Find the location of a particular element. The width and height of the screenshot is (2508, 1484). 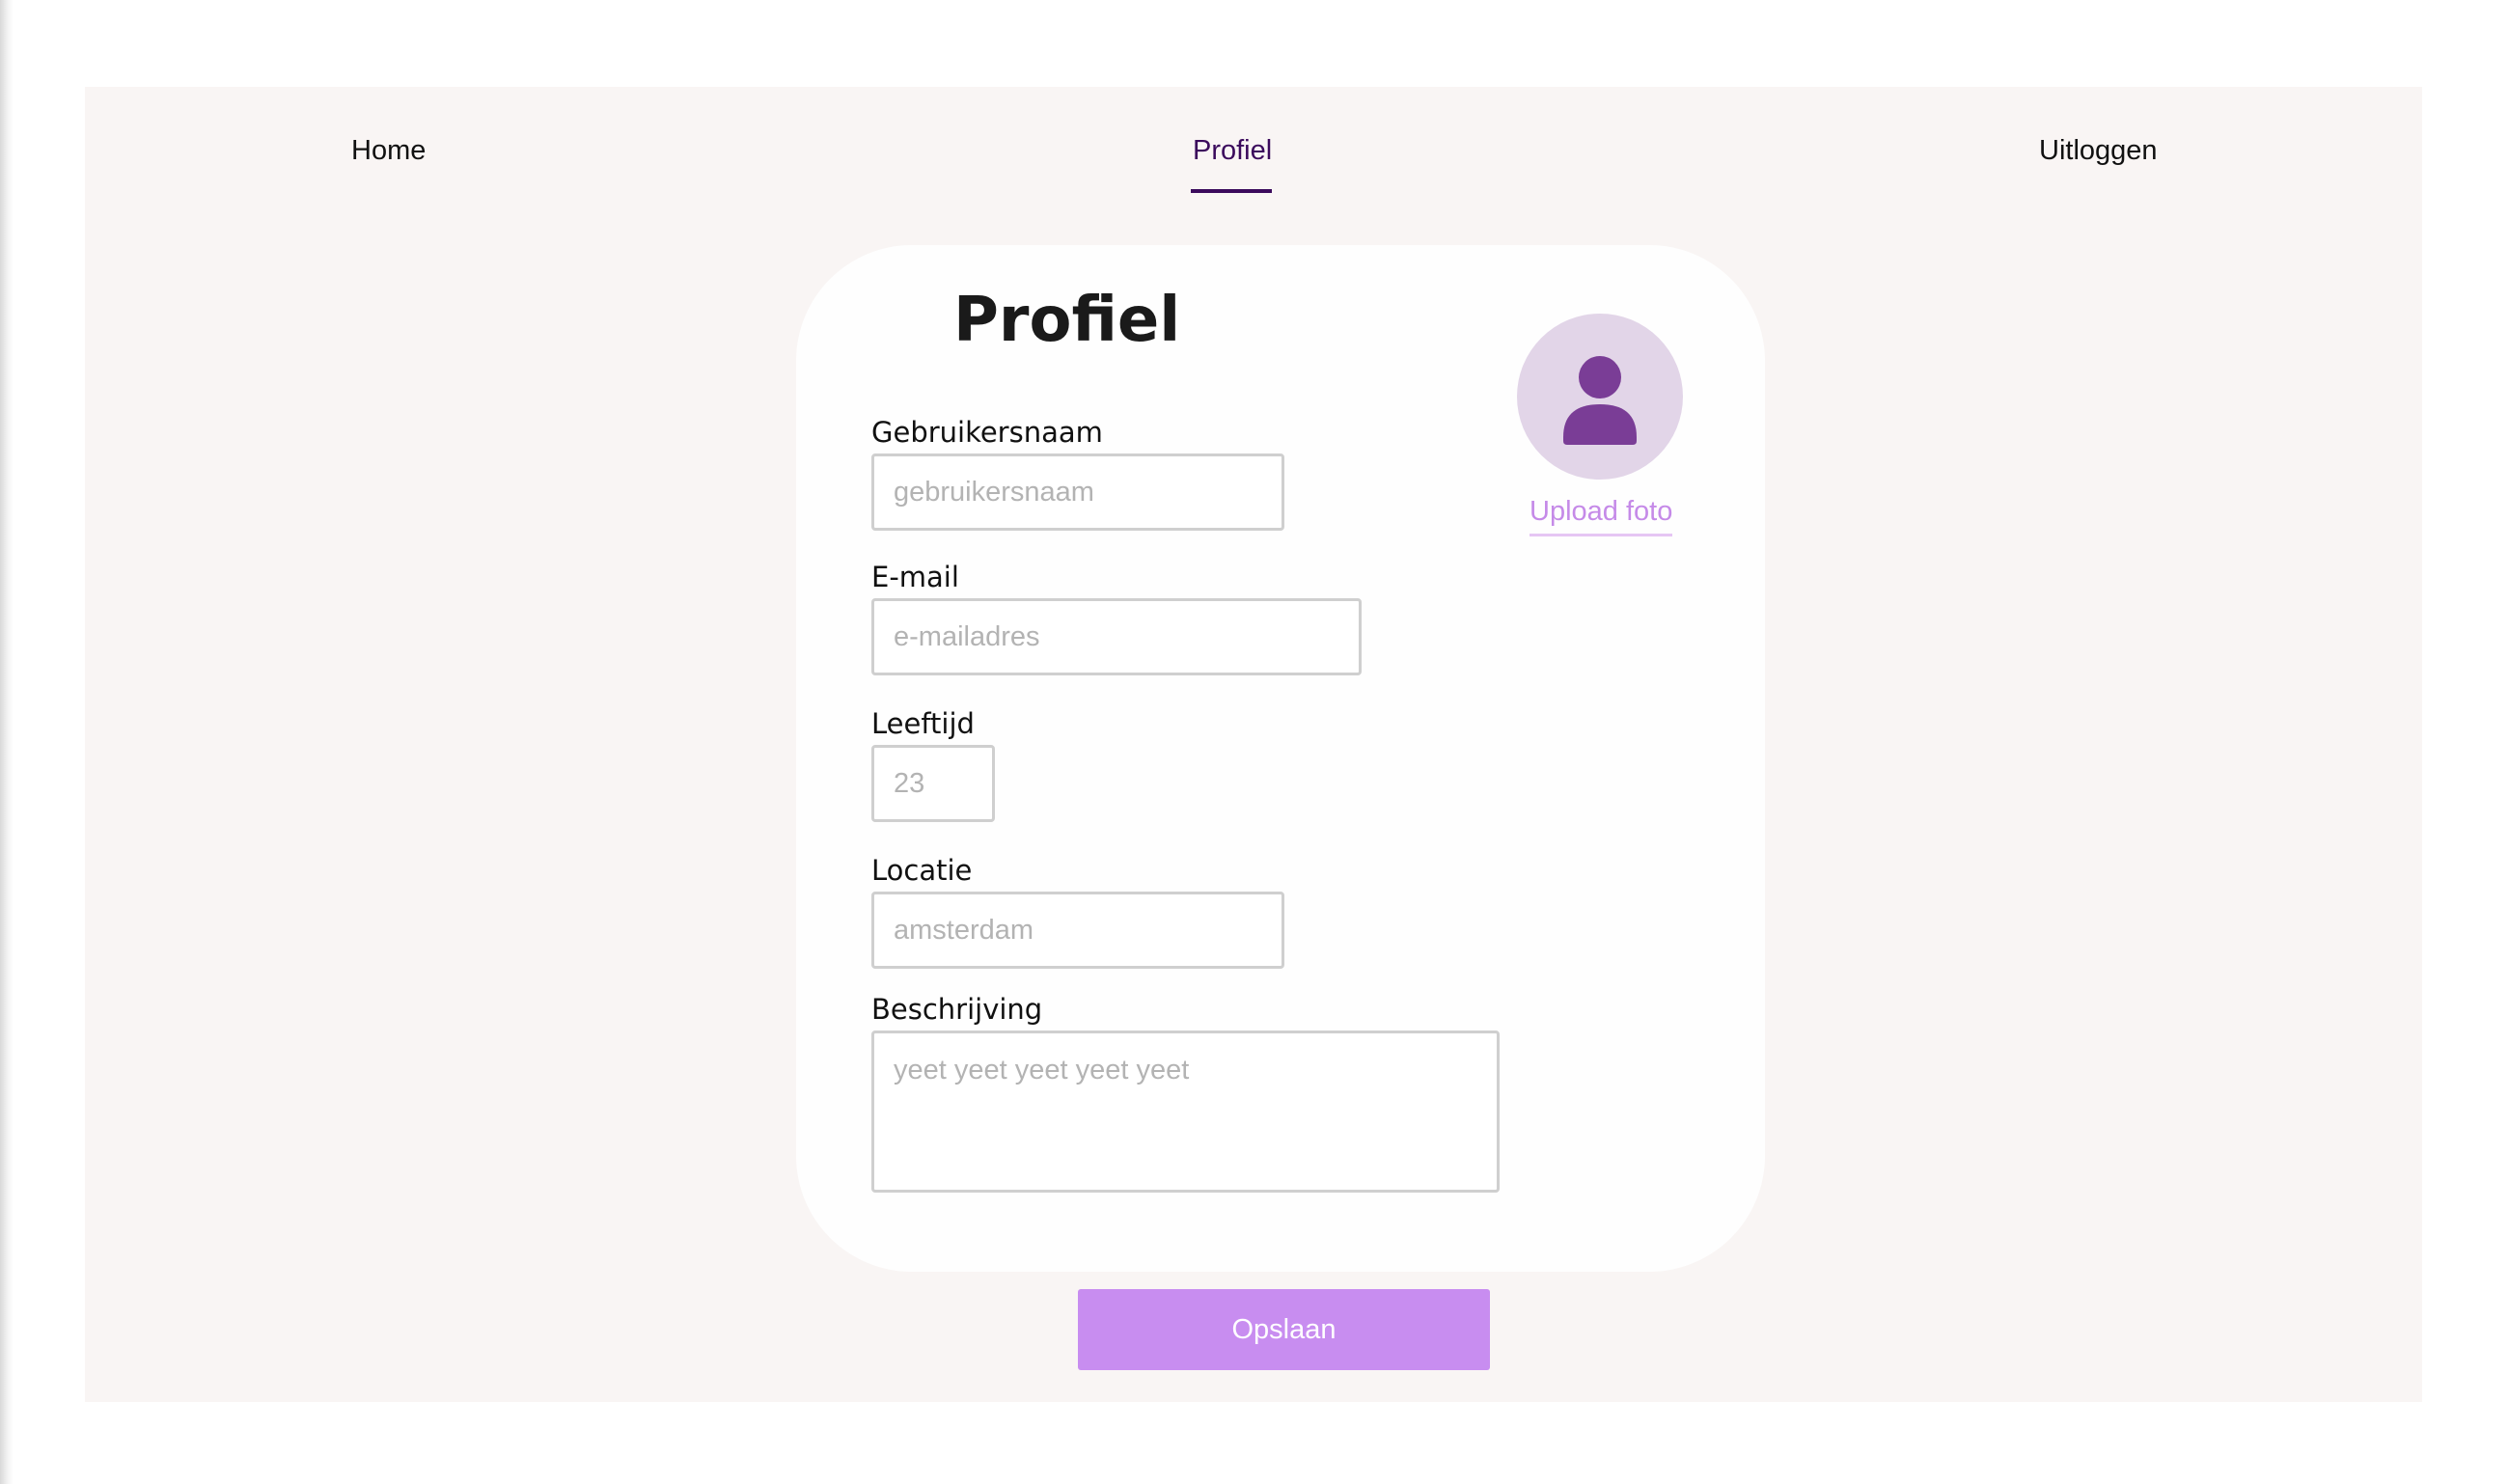

nav-home-link: Home is located at coordinates (388, 151).